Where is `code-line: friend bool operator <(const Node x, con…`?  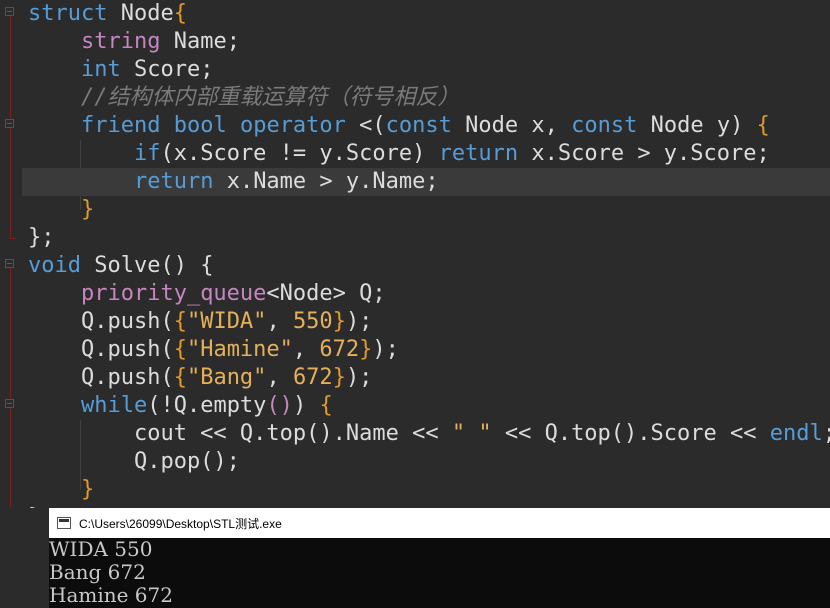
code-line: friend bool operator <(const Node x, con… is located at coordinates (399, 126).